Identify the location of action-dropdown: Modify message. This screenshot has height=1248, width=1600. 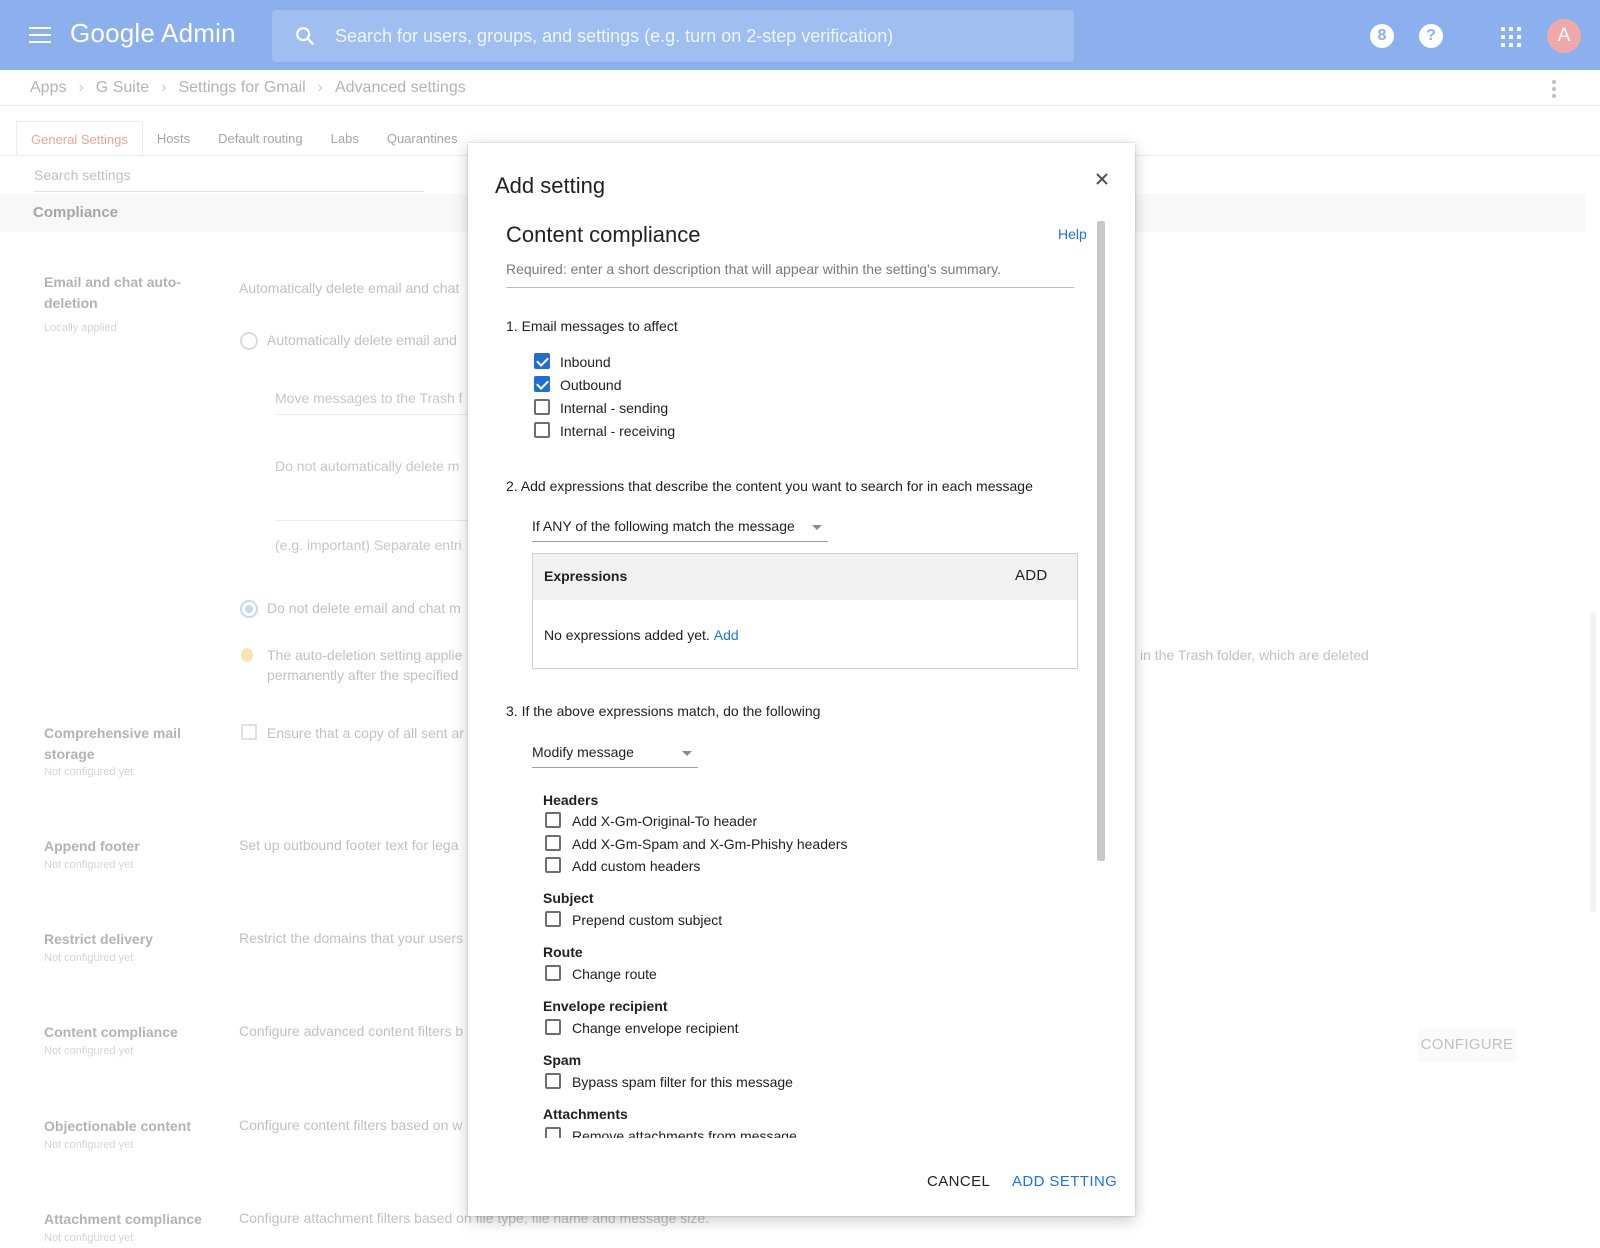
(615, 753).